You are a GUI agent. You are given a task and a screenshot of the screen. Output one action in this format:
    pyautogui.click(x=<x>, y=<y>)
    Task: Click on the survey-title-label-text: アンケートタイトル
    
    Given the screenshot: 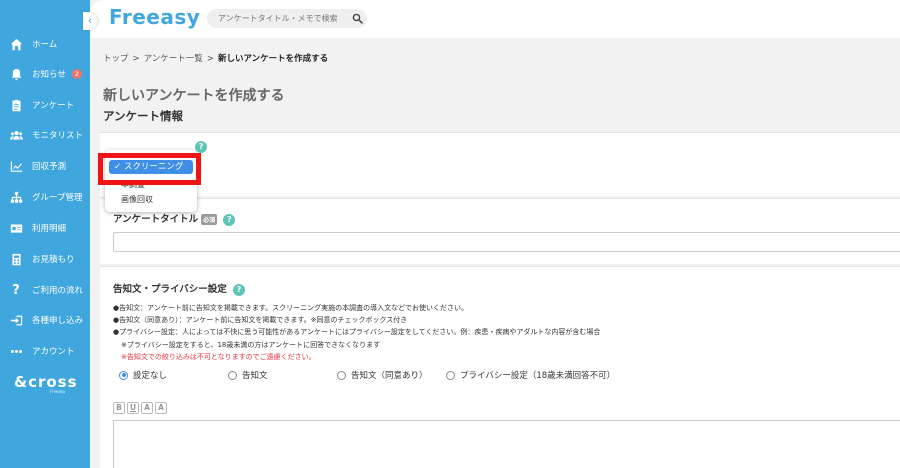 What is the action you would take?
    pyautogui.click(x=156, y=219)
    